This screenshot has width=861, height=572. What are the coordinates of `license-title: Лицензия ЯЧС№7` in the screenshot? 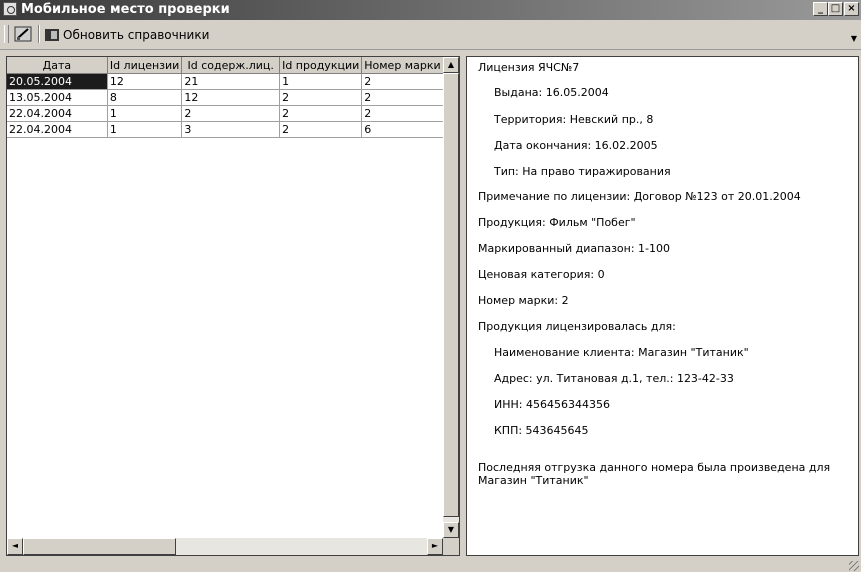 It's located at (529, 67).